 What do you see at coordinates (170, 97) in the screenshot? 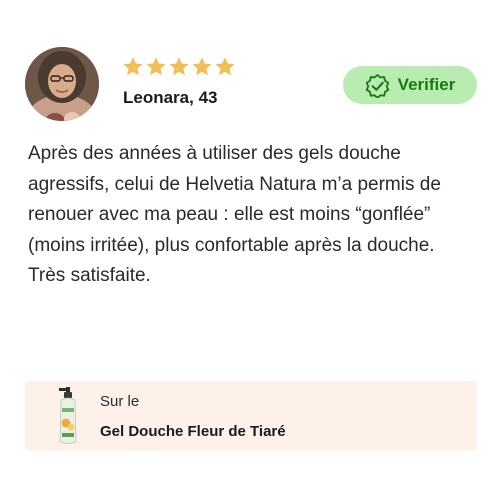
I see `reviewer-name: Leonara, 43` at bounding box center [170, 97].